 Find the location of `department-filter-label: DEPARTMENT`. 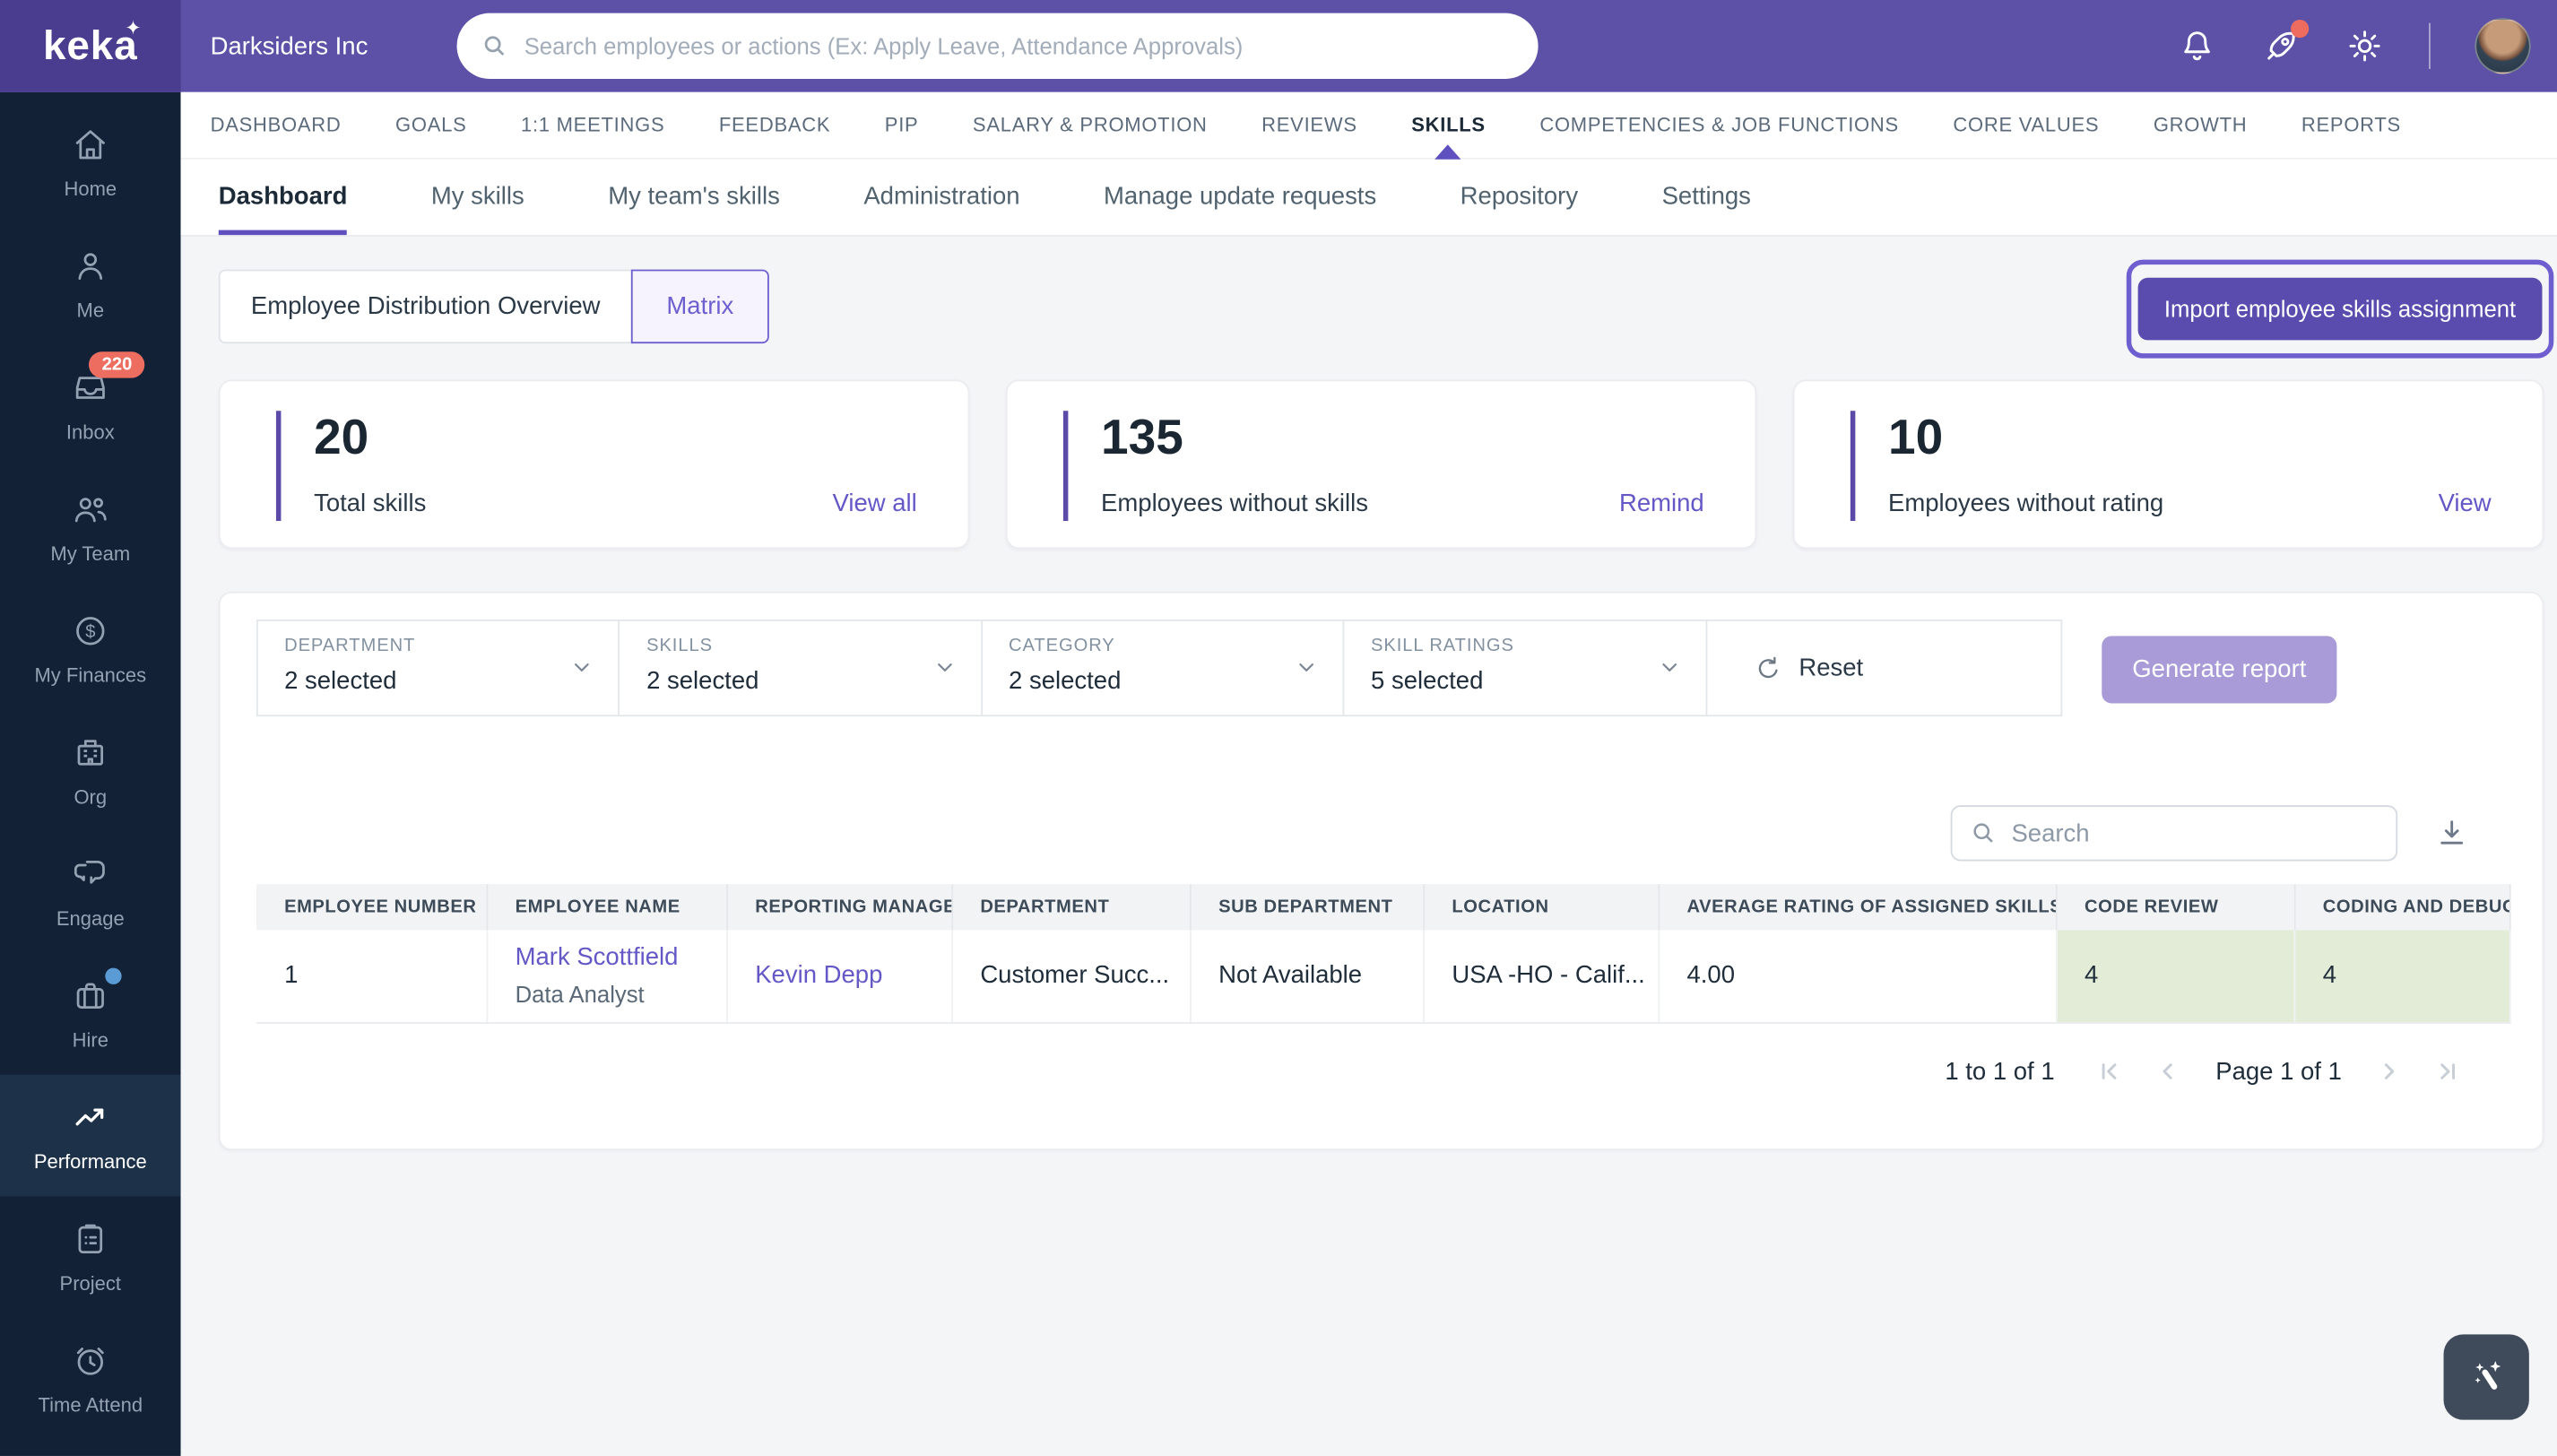

department-filter-label: DEPARTMENT is located at coordinates (350, 646).